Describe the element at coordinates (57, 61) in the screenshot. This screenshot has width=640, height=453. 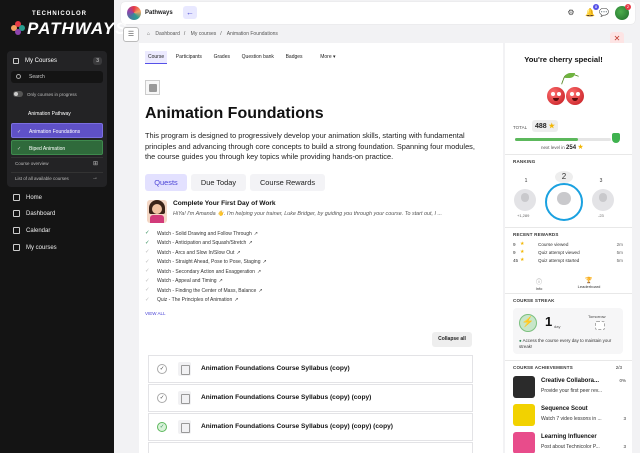
I see `my-courses-header: My Courses 3` at that location.